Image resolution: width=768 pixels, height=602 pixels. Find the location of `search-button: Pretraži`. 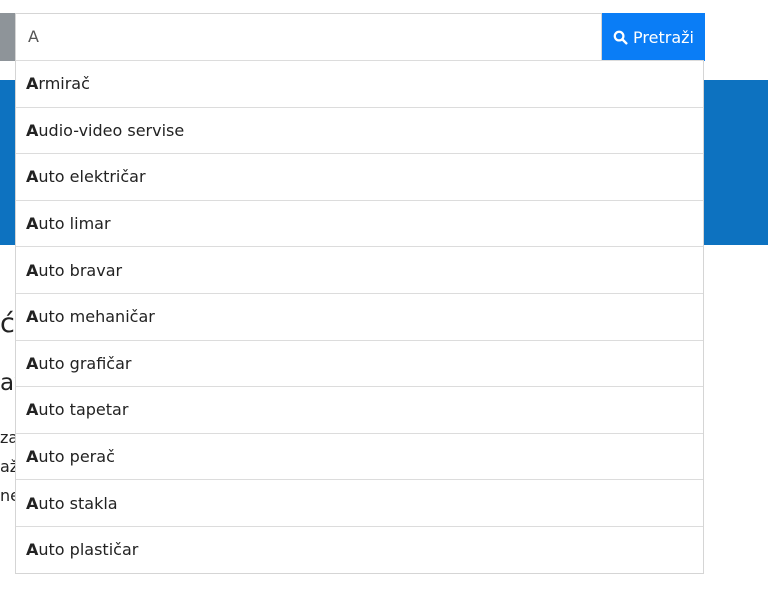

search-button: Pretraži is located at coordinates (653, 37).